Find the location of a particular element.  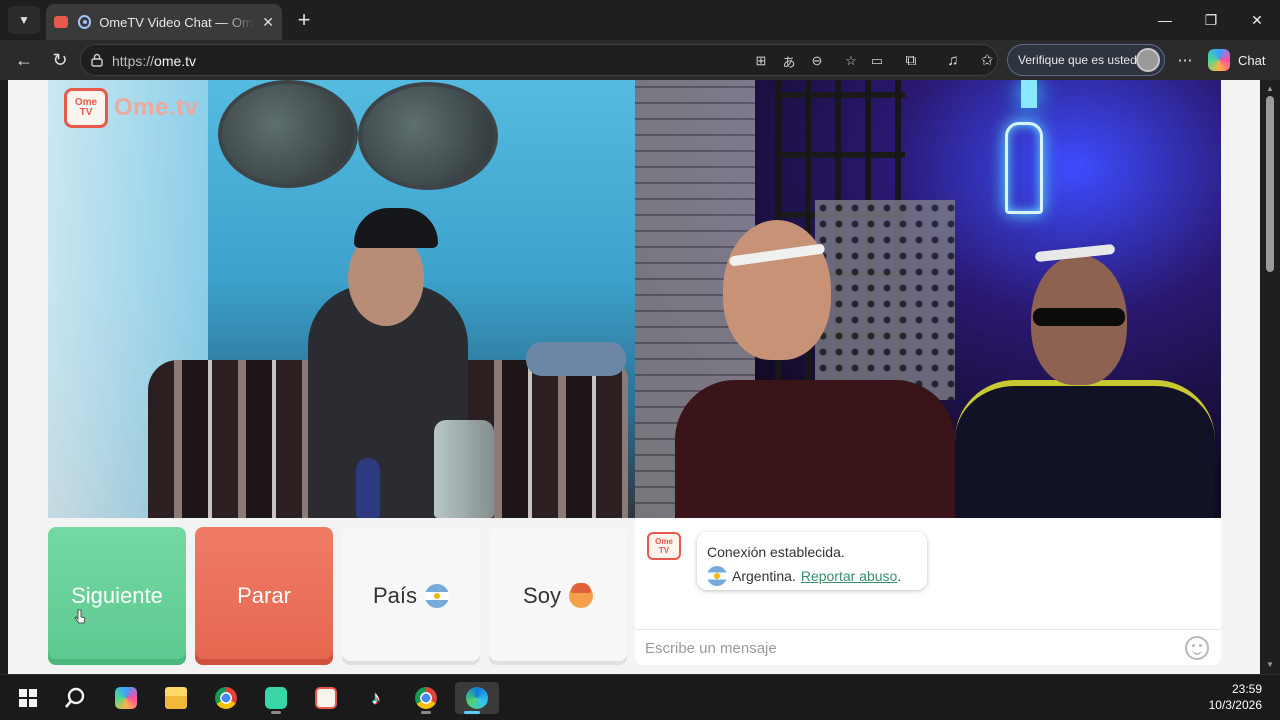

mouse-pointer-icon is located at coordinates (80, 616).